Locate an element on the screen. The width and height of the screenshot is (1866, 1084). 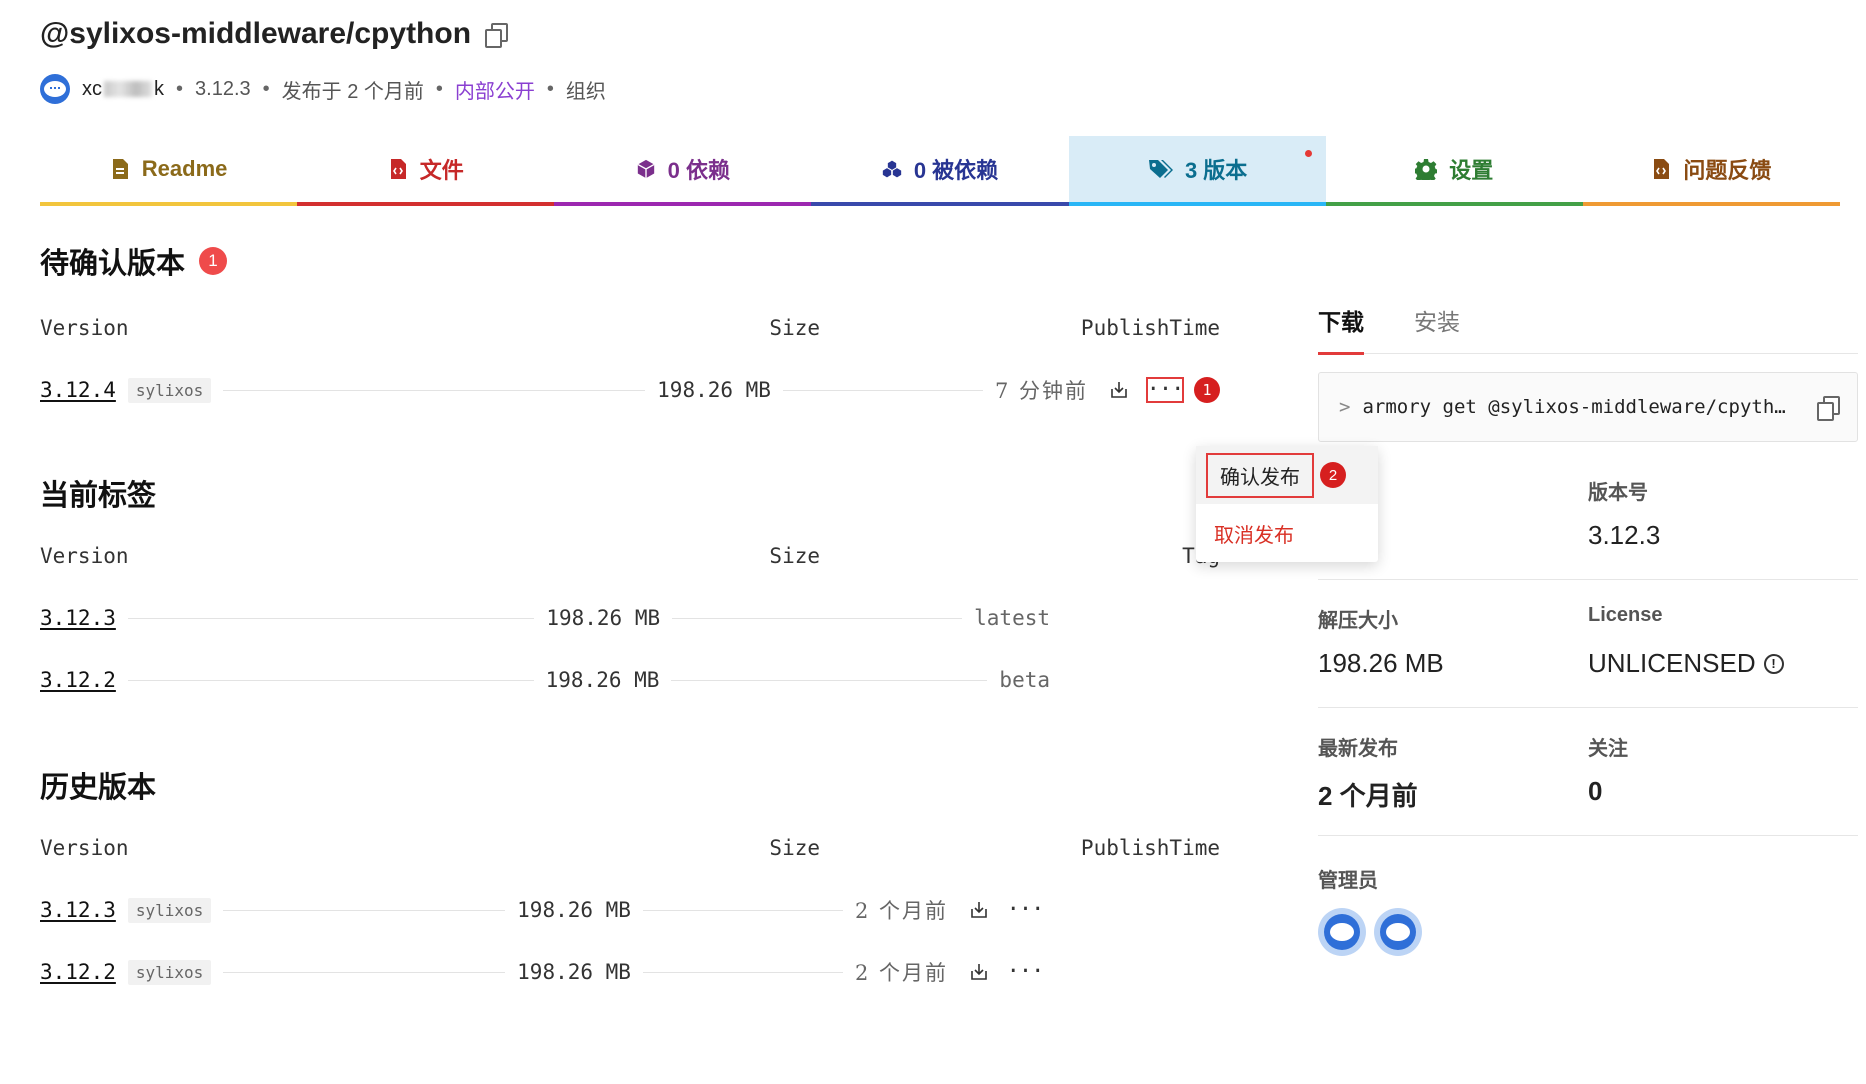
os-tag: sylixos is located at coordinates (169, 972).